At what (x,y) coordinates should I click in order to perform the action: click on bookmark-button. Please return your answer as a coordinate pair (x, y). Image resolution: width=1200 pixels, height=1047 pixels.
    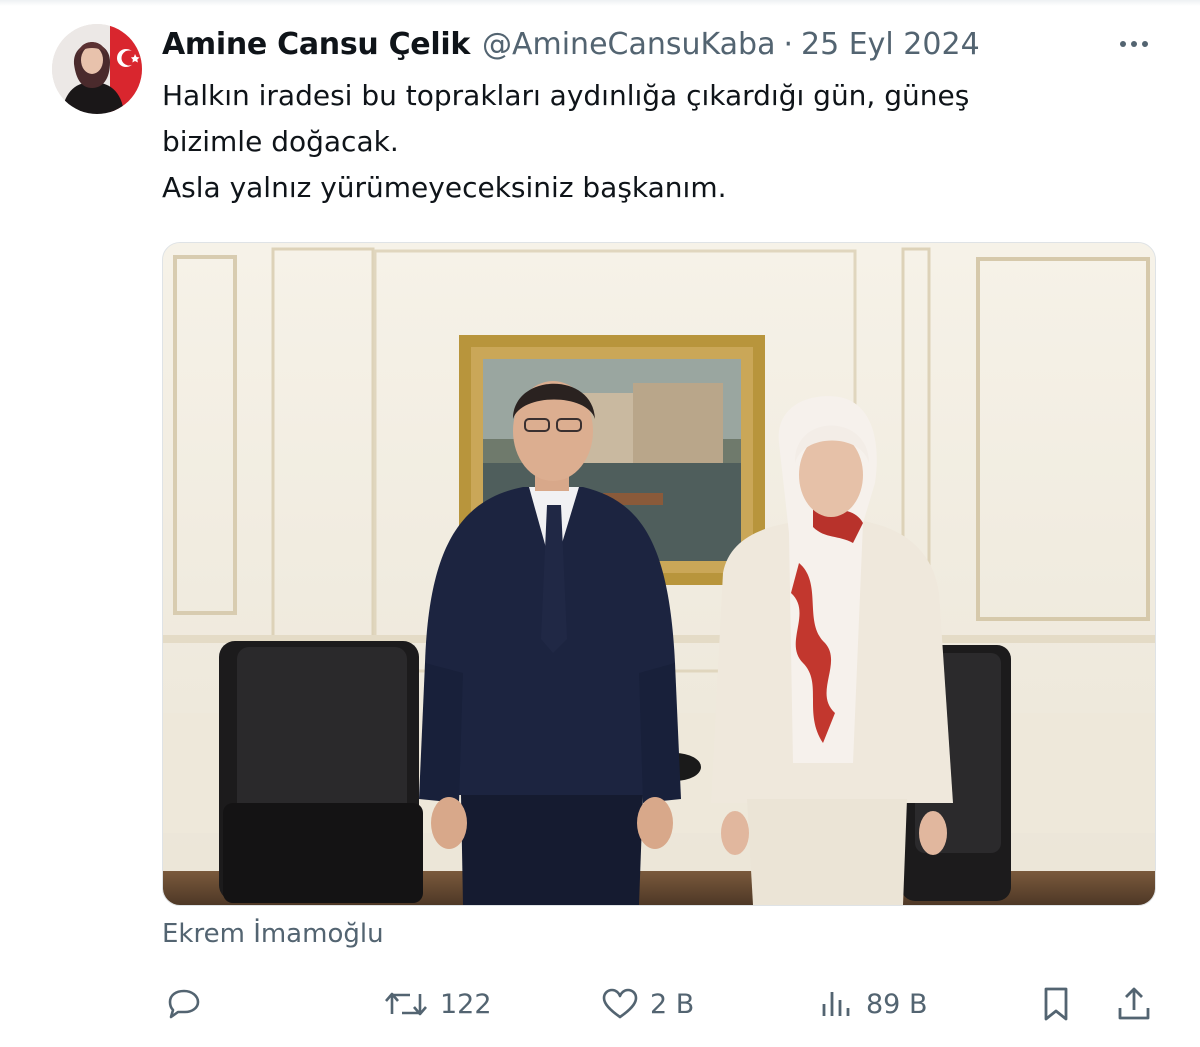
    Looking at the image, I should click on (1056, 1004).